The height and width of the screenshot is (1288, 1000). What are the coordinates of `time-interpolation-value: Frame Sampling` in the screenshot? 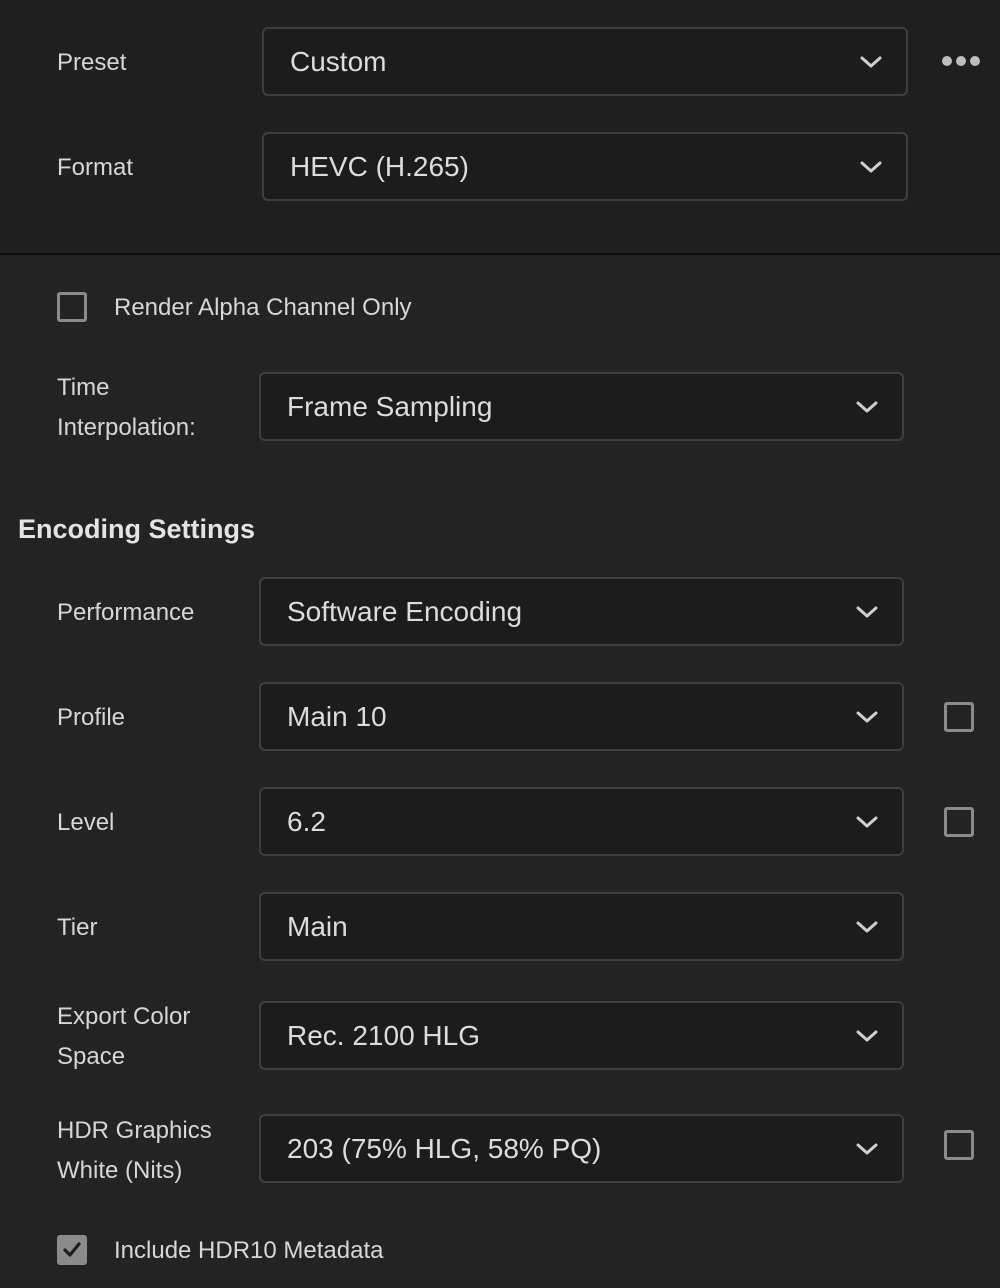 It's located at (390, 406).